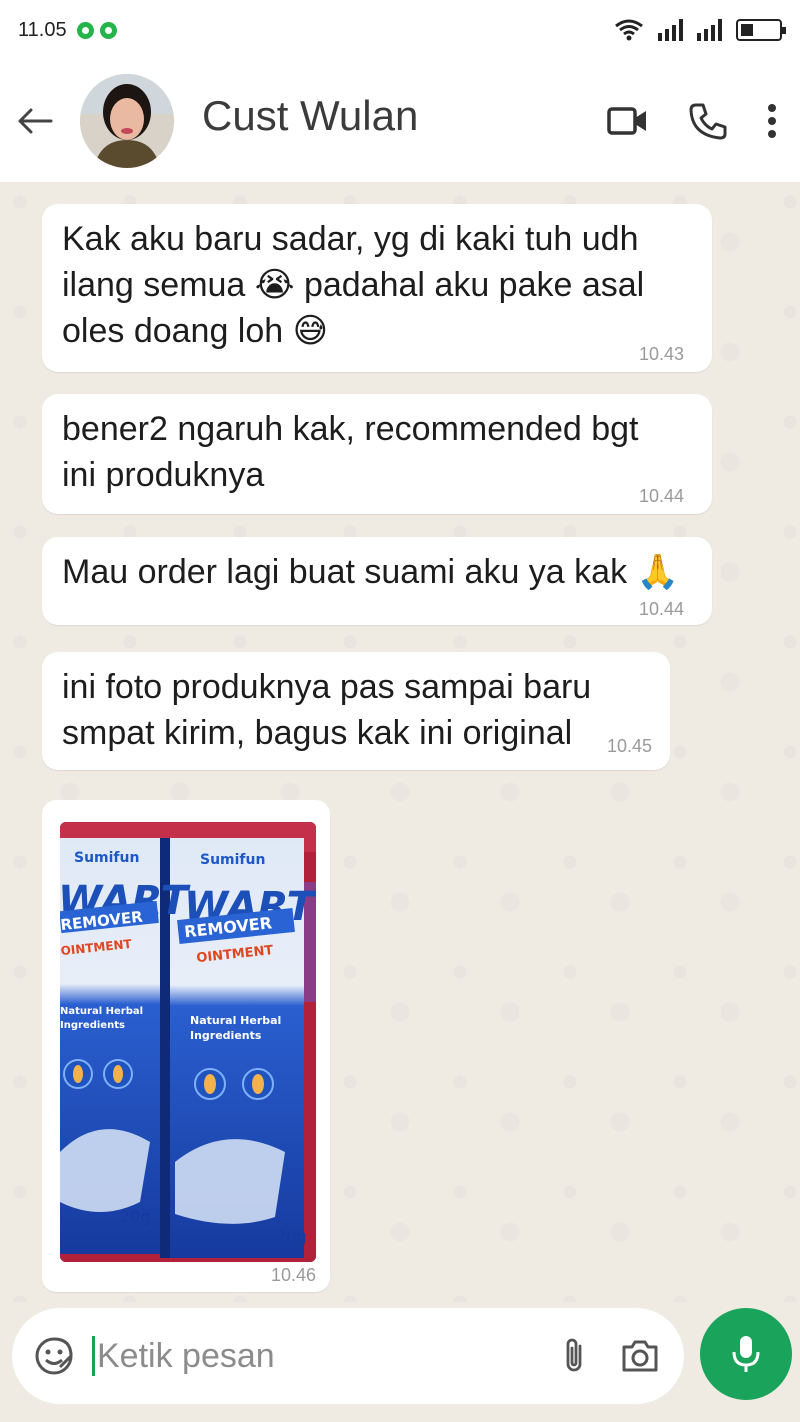 The height and width of the screenshot is (1422, 800). I want to click on emoji-button, so click(54, 1356).